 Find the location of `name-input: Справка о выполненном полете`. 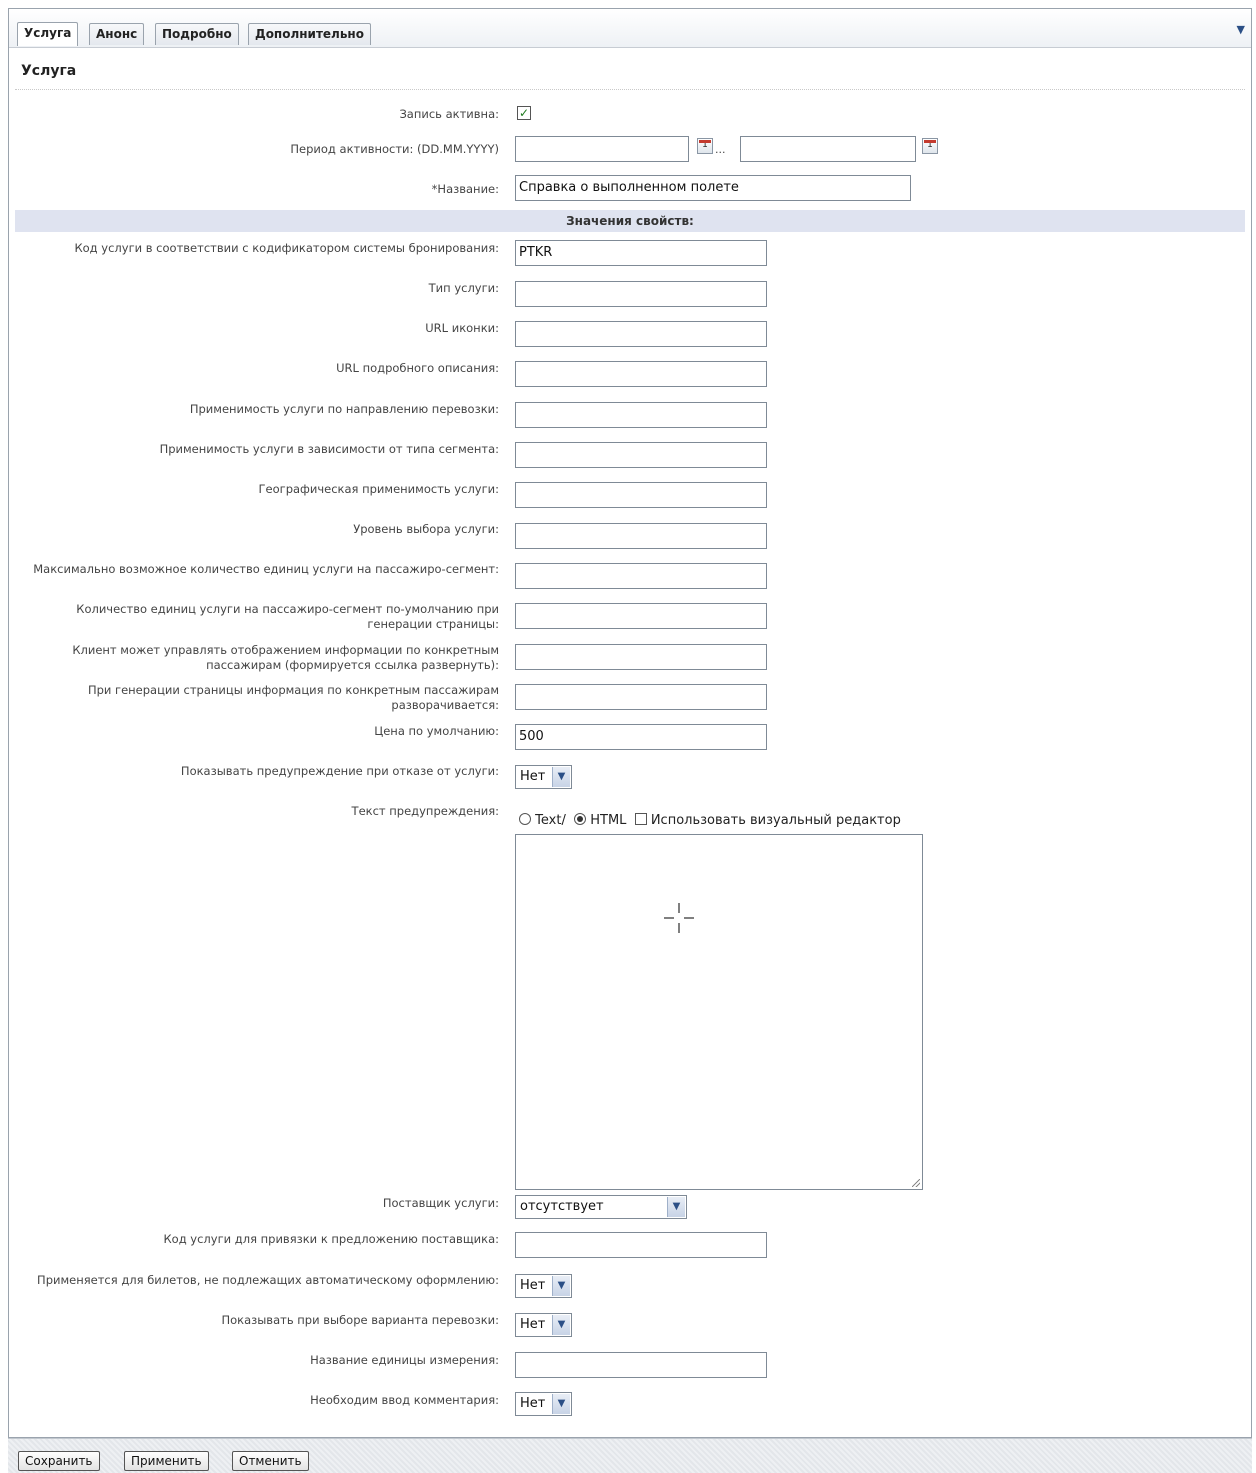

name-input: Справка о выполненном полете is located at coordinates (713, 188).